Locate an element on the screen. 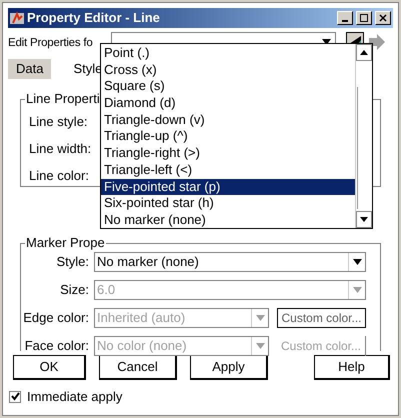 This screenshot has width=401, height=418. maximize-icon is located at coordinates (364, 18).